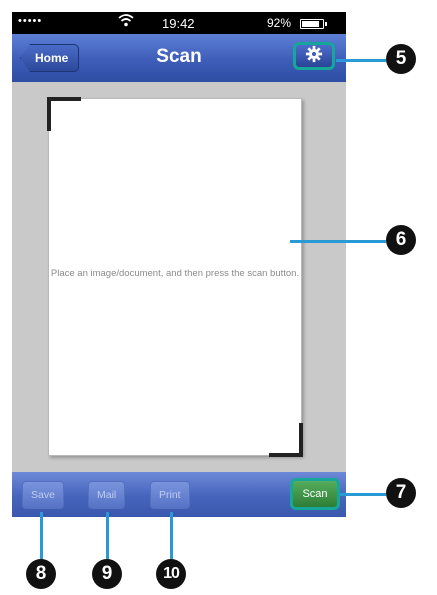  I want to click on callout-line-scan, so click(363, 494).